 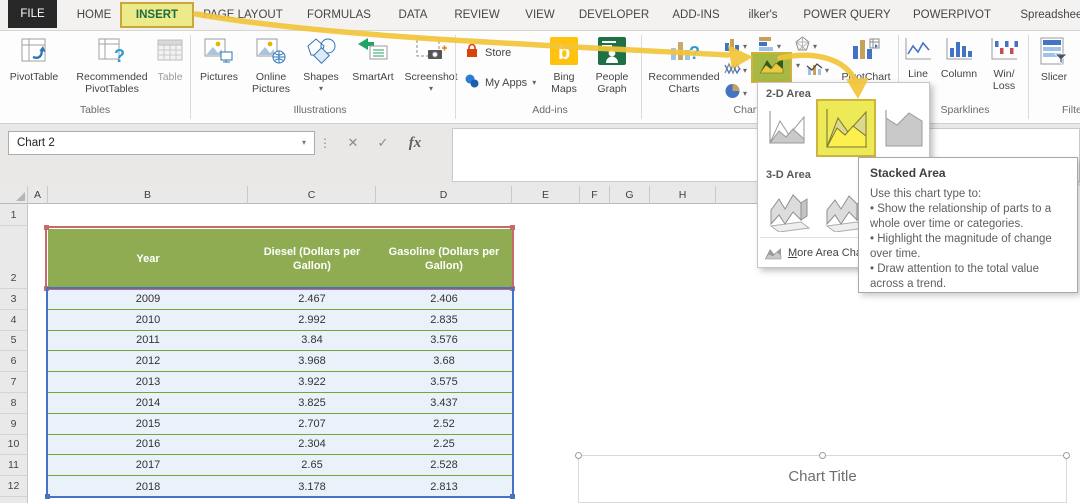 What do you see at coordinates (847, 15) in the screenshot?
I see `tab-power-query: POWER QUERY` at bounding box center [847, 15].